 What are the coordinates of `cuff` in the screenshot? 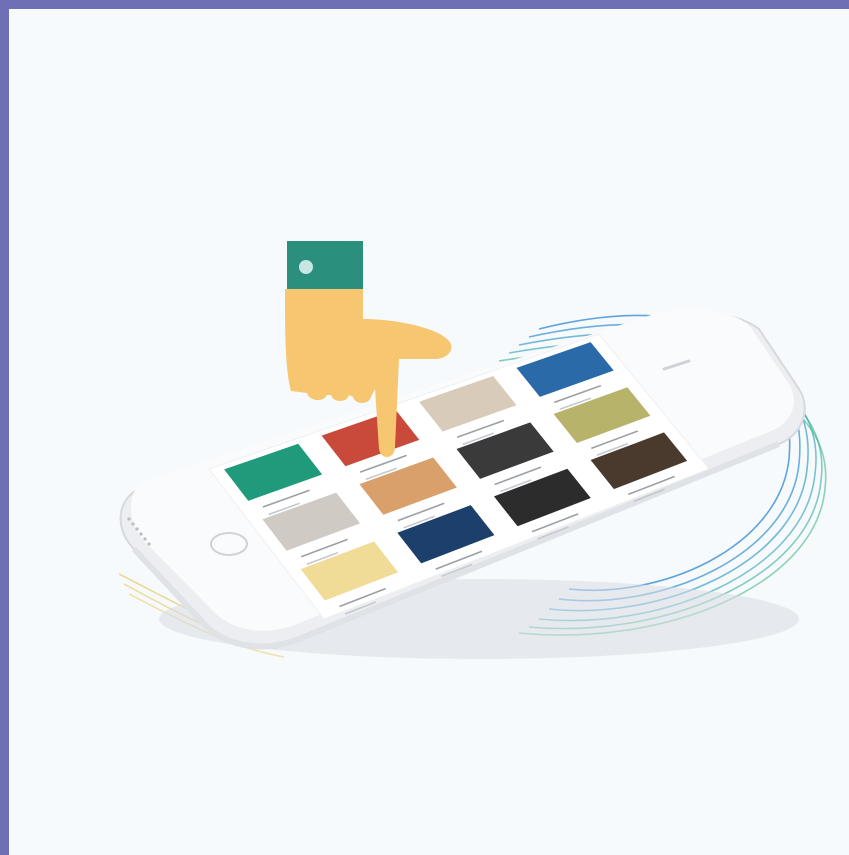 It's located at (325, 265).